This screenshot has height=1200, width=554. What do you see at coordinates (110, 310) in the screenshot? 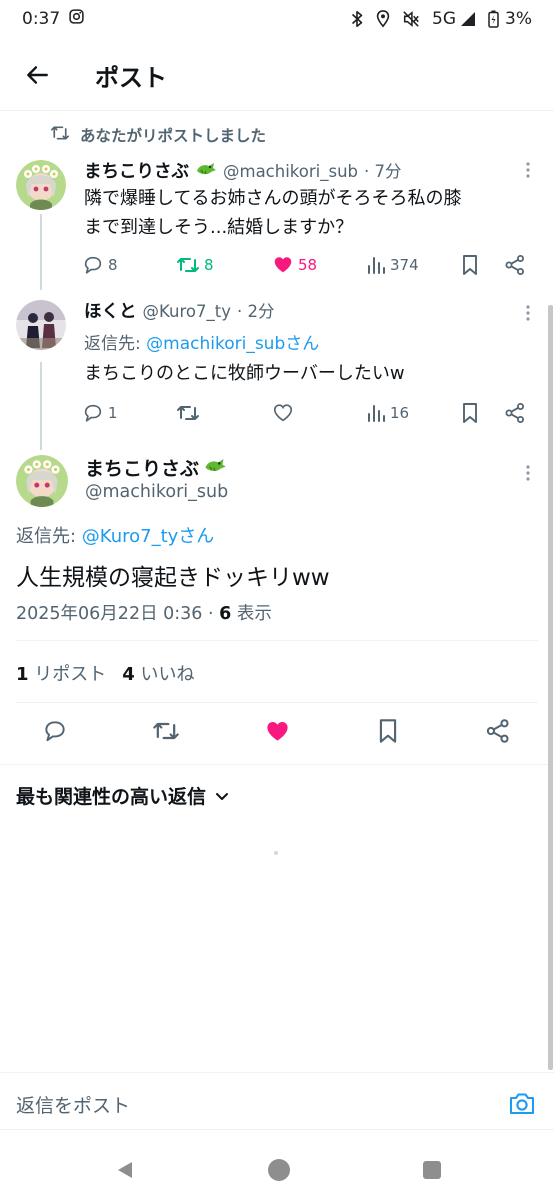
I see `author-name: ほくと` at bounding box center [110, 310].